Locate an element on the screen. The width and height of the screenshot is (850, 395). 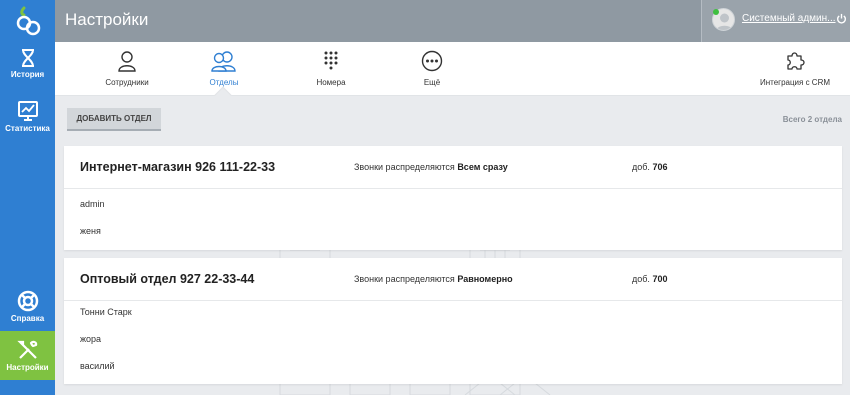
tab-departments: Отделы is located at coordinates (224, 68).